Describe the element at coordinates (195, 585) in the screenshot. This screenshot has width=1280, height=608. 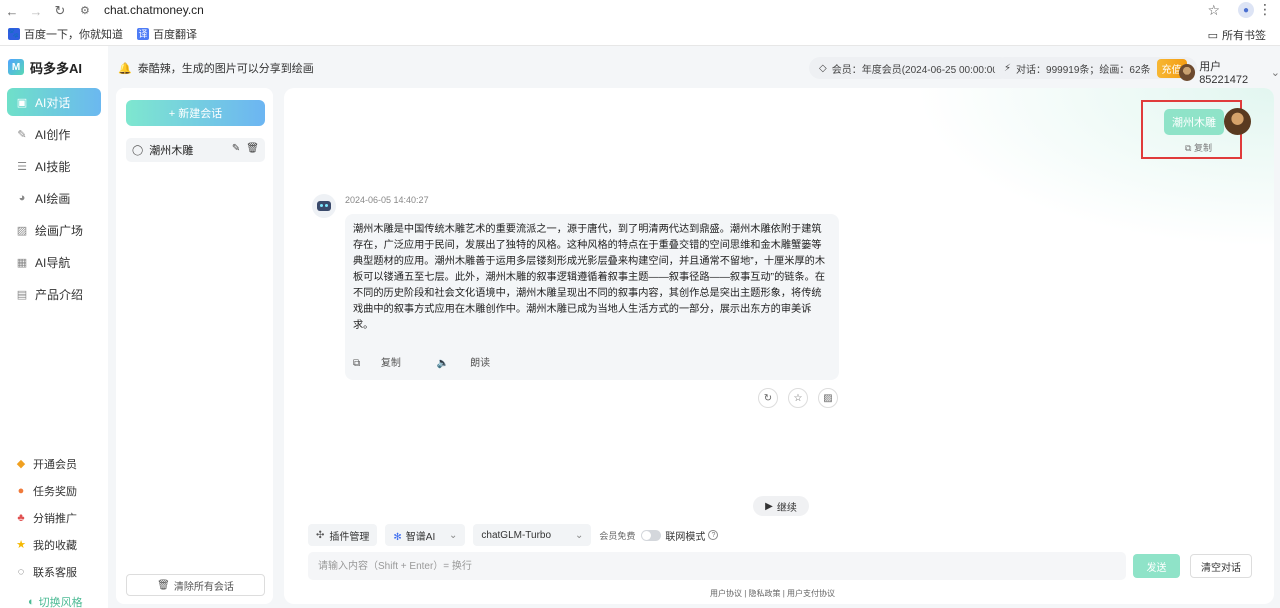
I see `clear-all-conversations-button: 🗑 清除所有会话` at that location.